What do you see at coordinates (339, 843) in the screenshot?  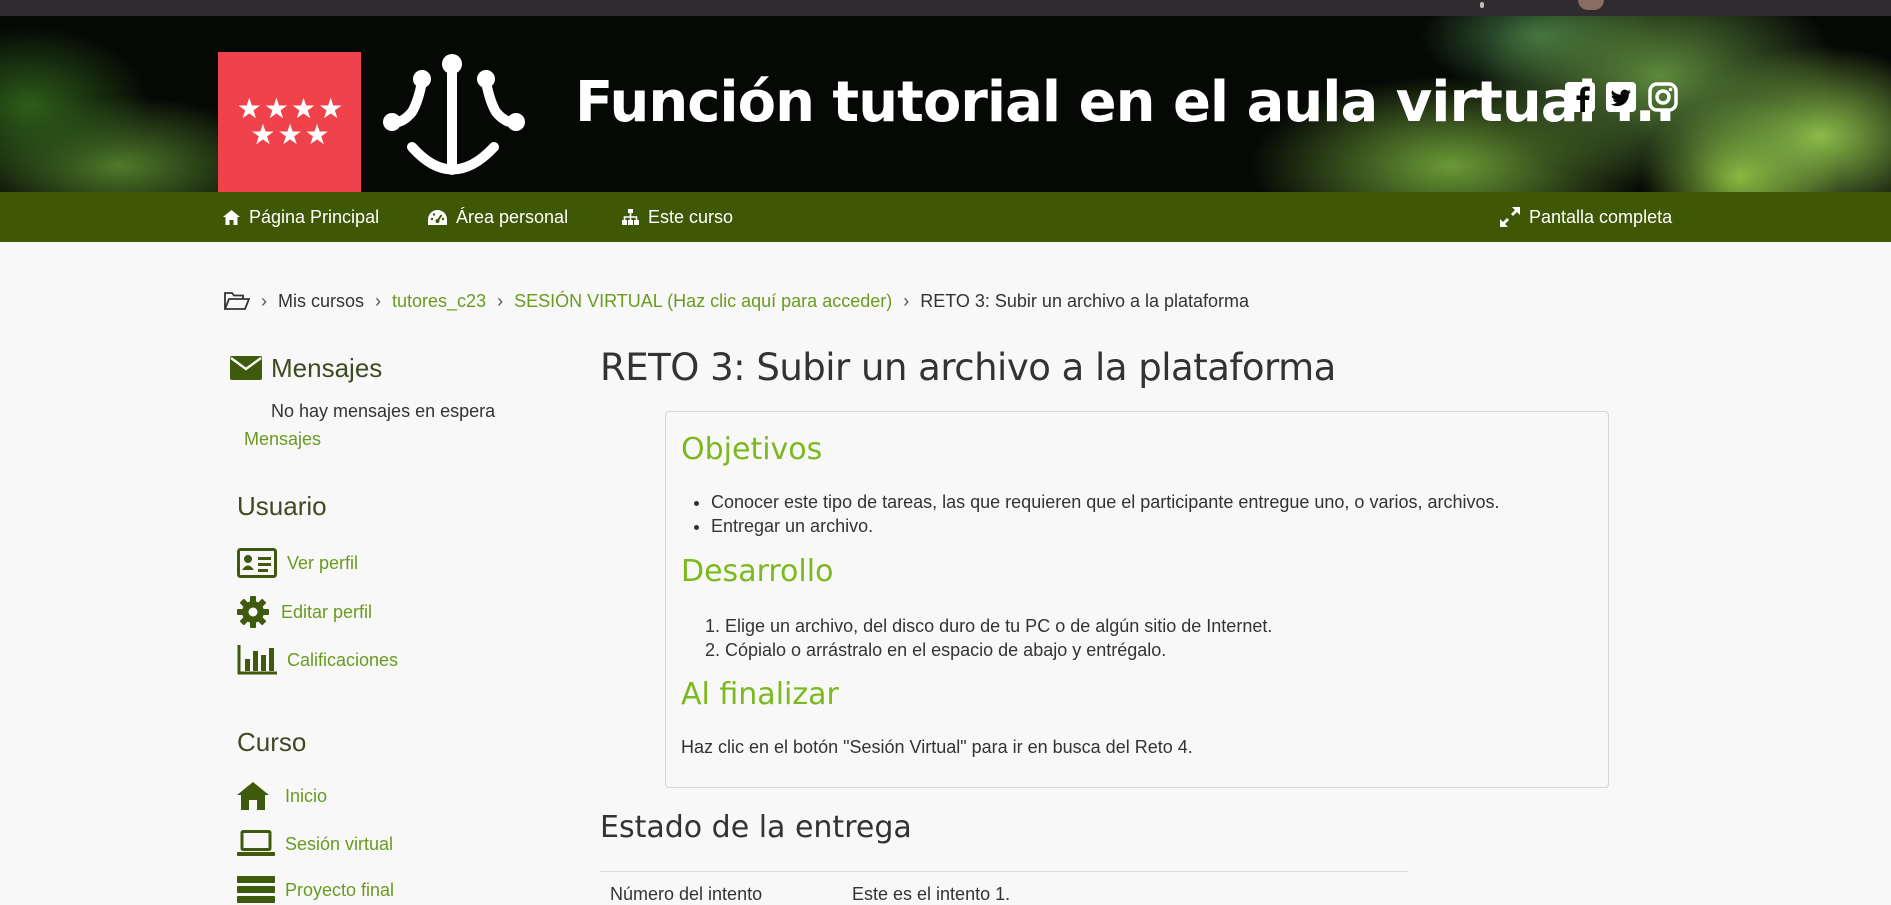 I see `virtual-session-label: Sesión virtual` at bounding box center [339, 843].